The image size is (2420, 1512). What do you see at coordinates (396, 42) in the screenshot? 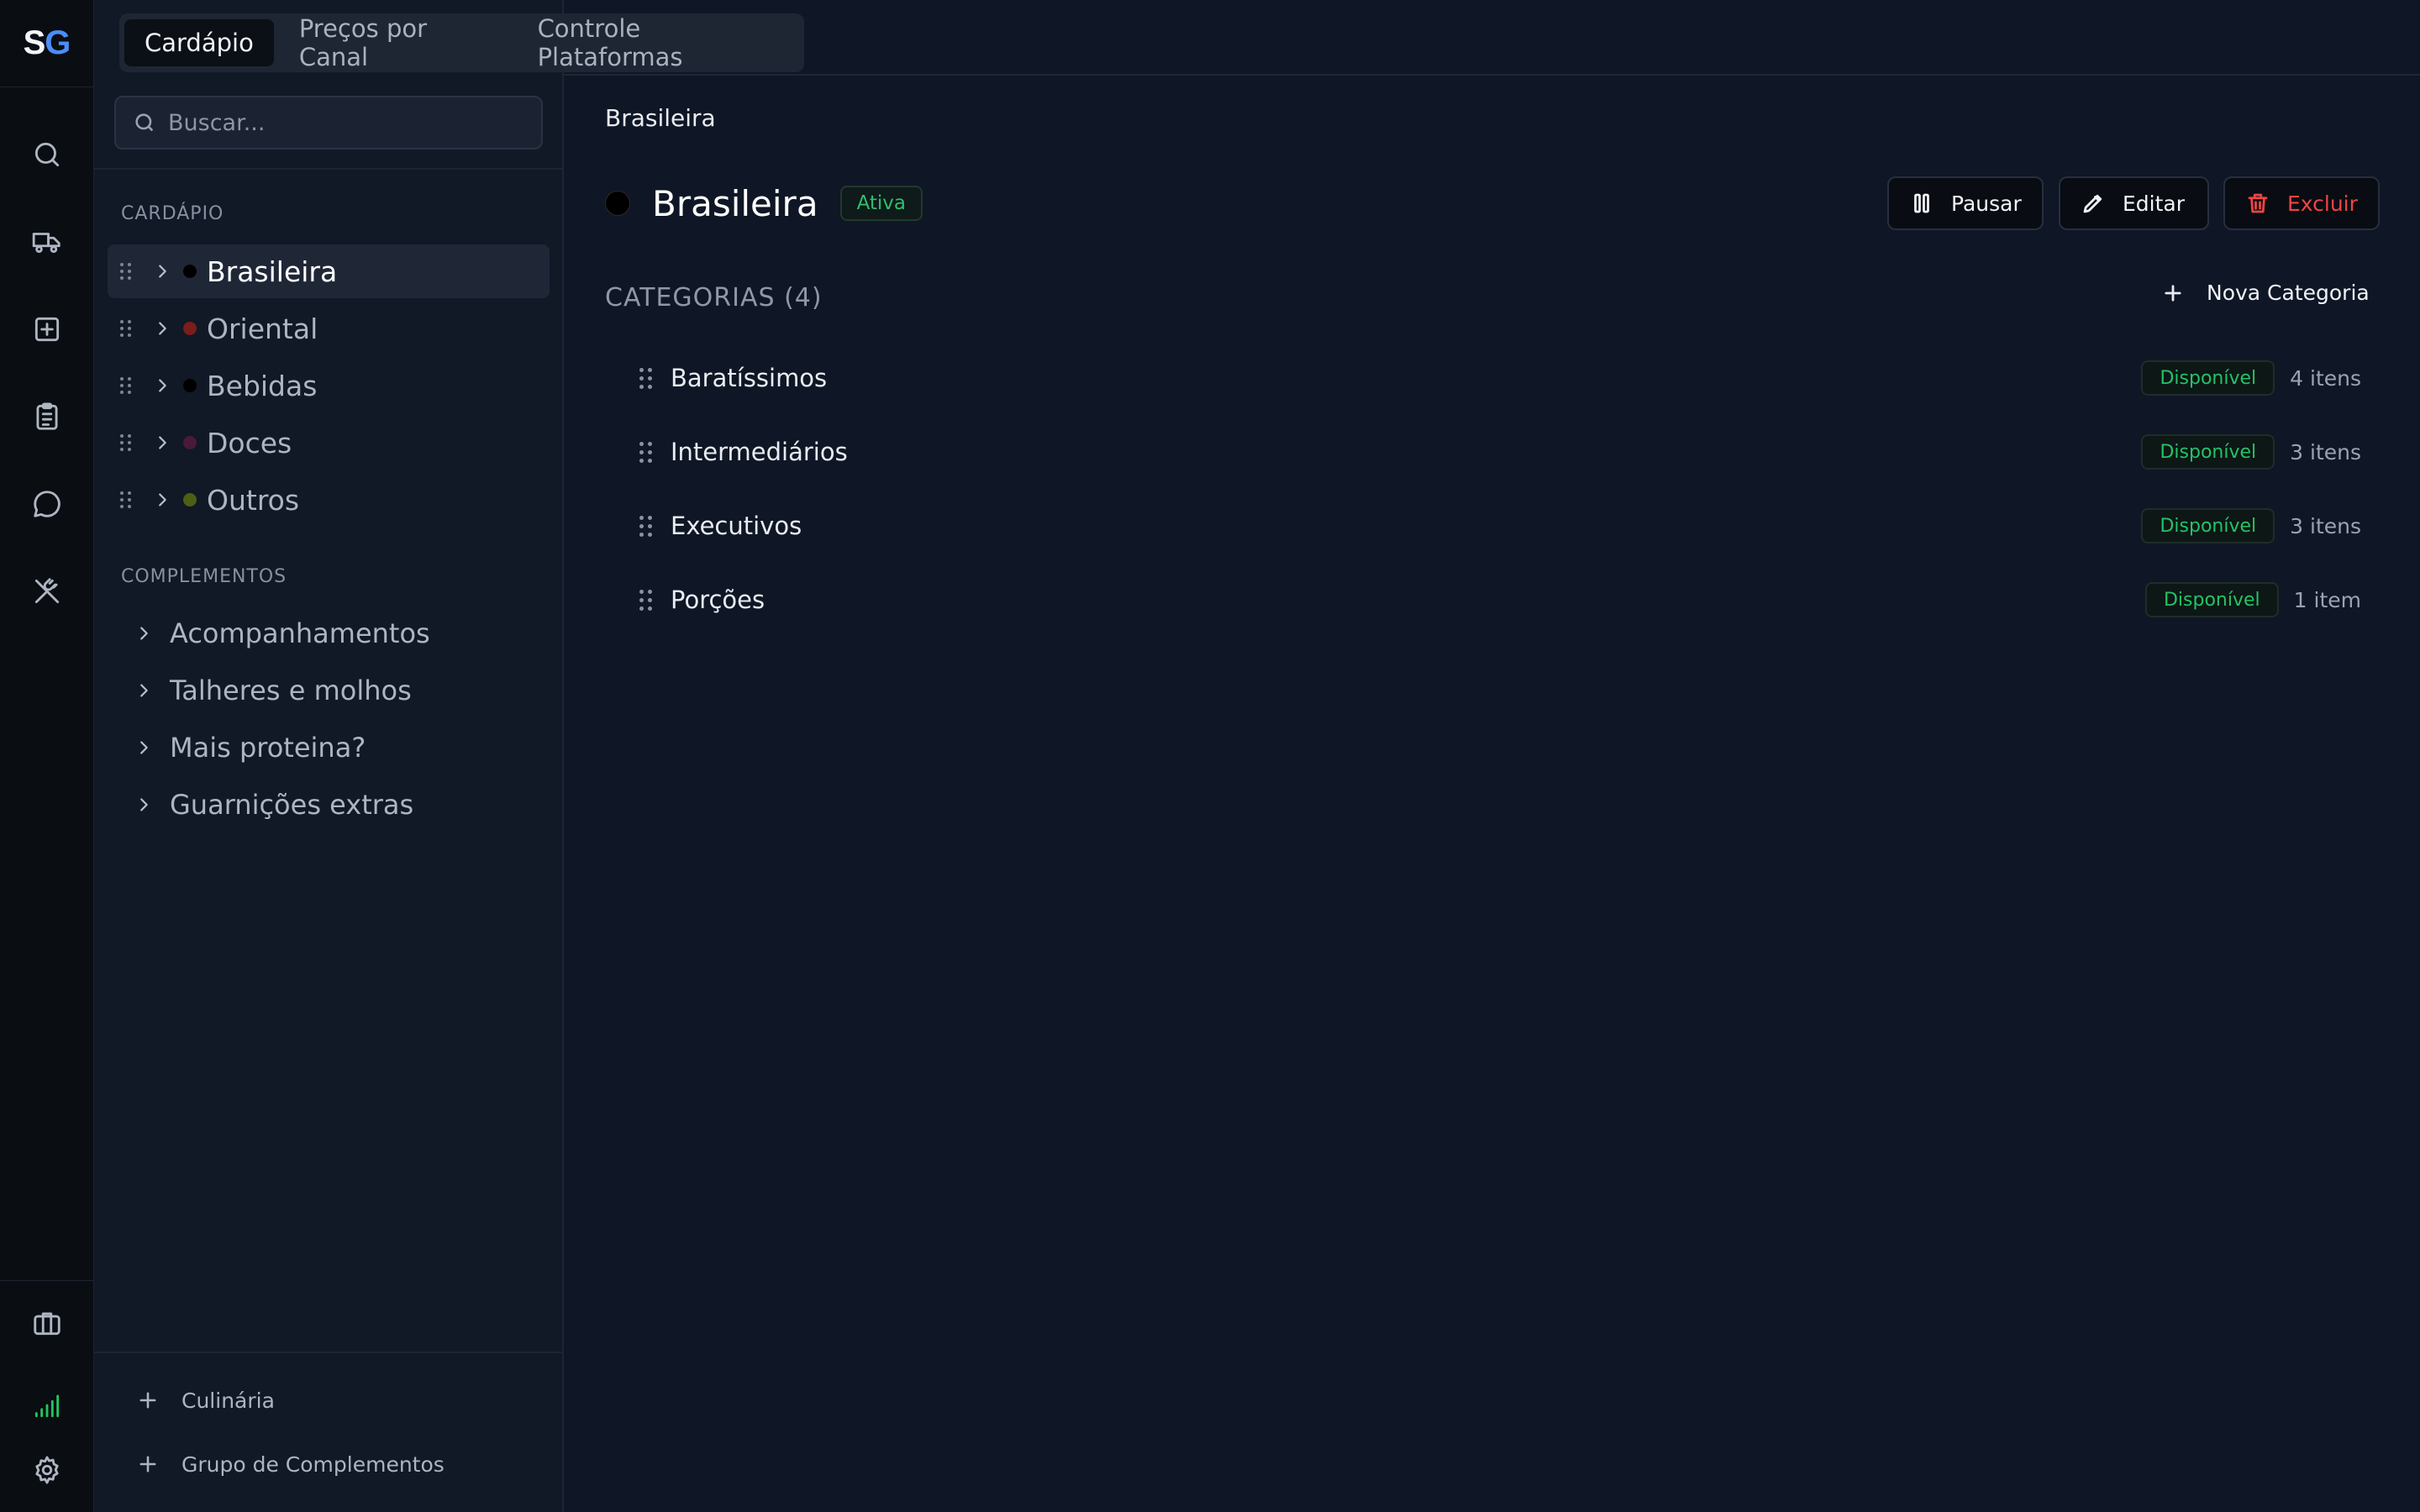
I see `tab-precos-por-canal: Preços por Canal` at bounding box center [396, 42].